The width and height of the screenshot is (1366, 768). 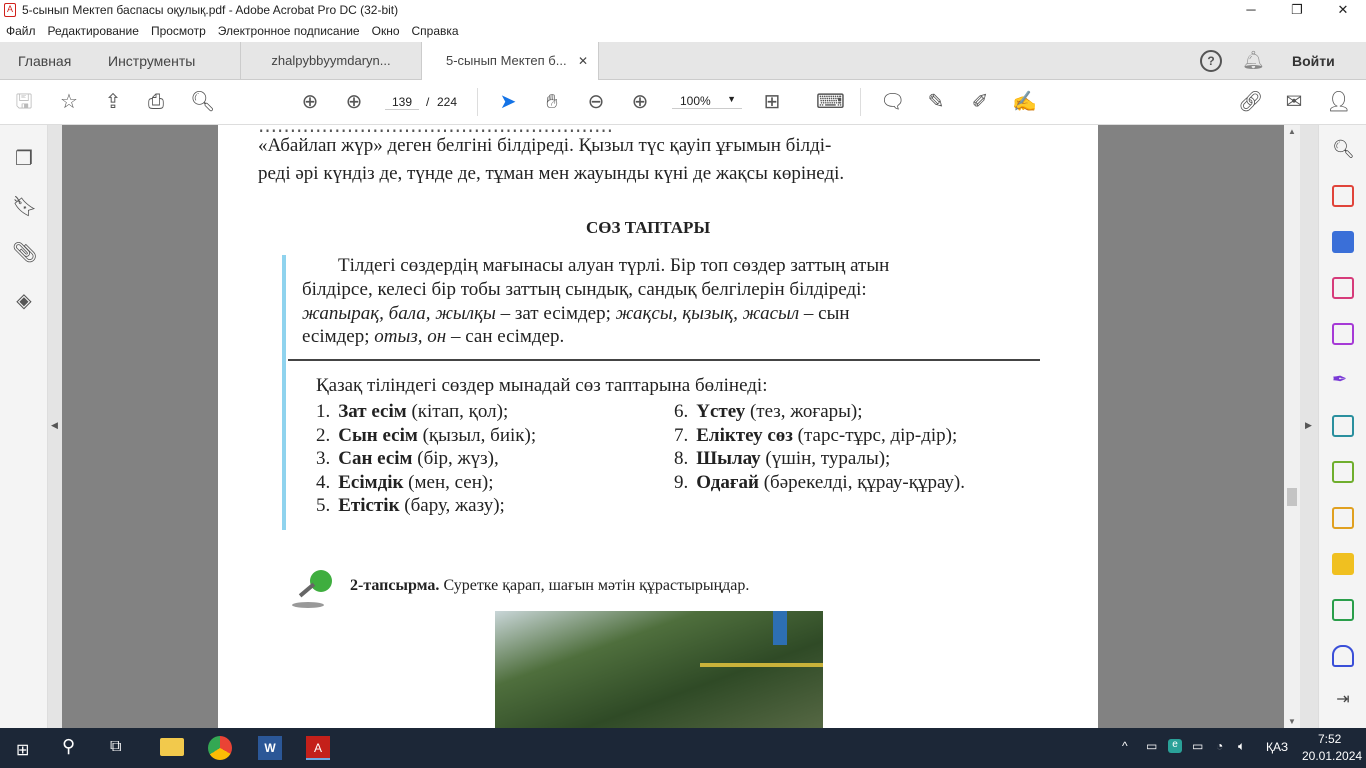 I want to click on scrollbar-thumb, so click(x=1292, y=497).